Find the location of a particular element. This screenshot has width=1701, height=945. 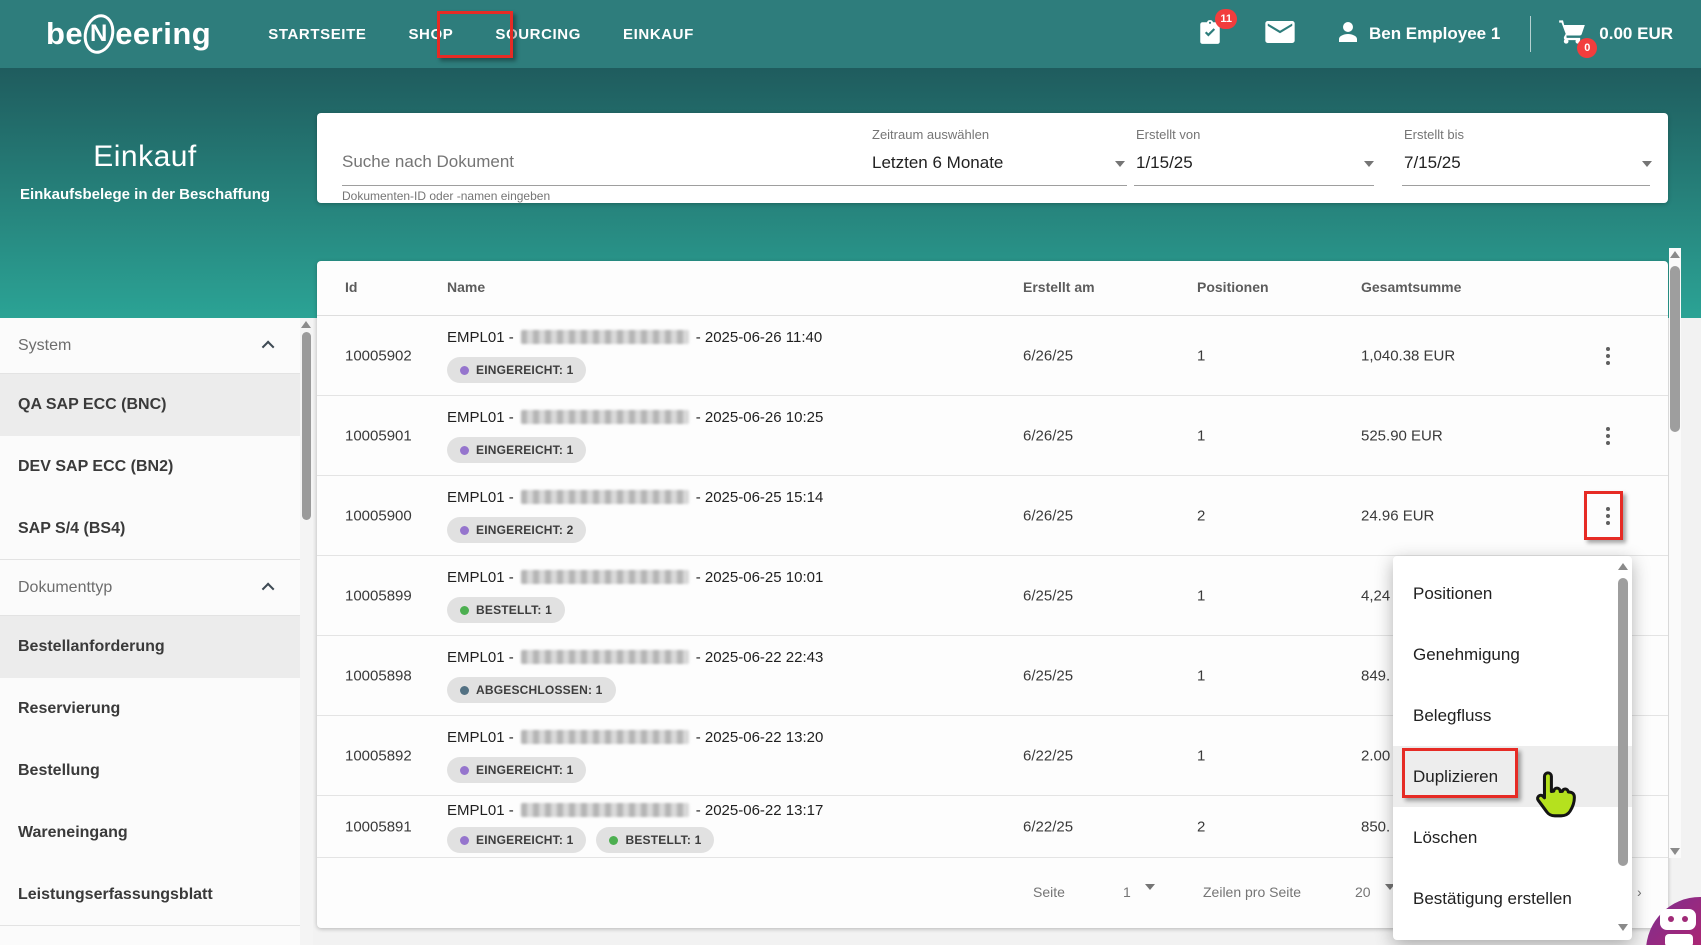

page-select: 1 is located at coordinates (1127, 892).